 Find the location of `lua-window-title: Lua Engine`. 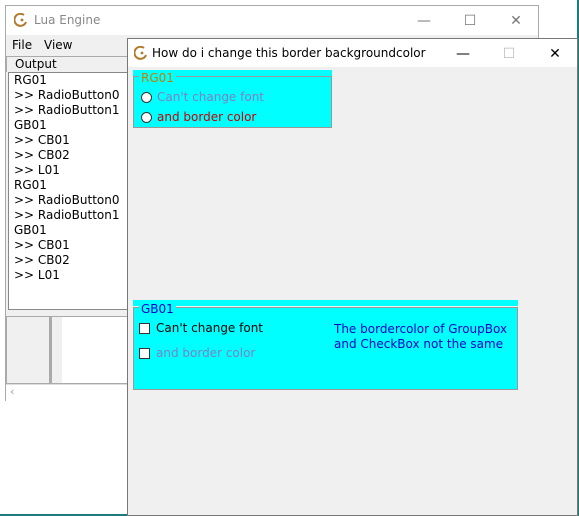

lua-window-title: Lua Engine is located at coordinates (67, 20).